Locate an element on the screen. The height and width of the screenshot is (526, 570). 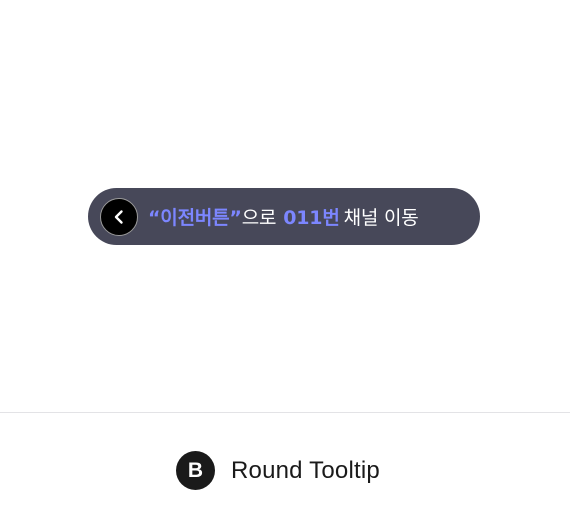
tooltip-action-text: 채널 이동 is located at coordinates (381, 218).